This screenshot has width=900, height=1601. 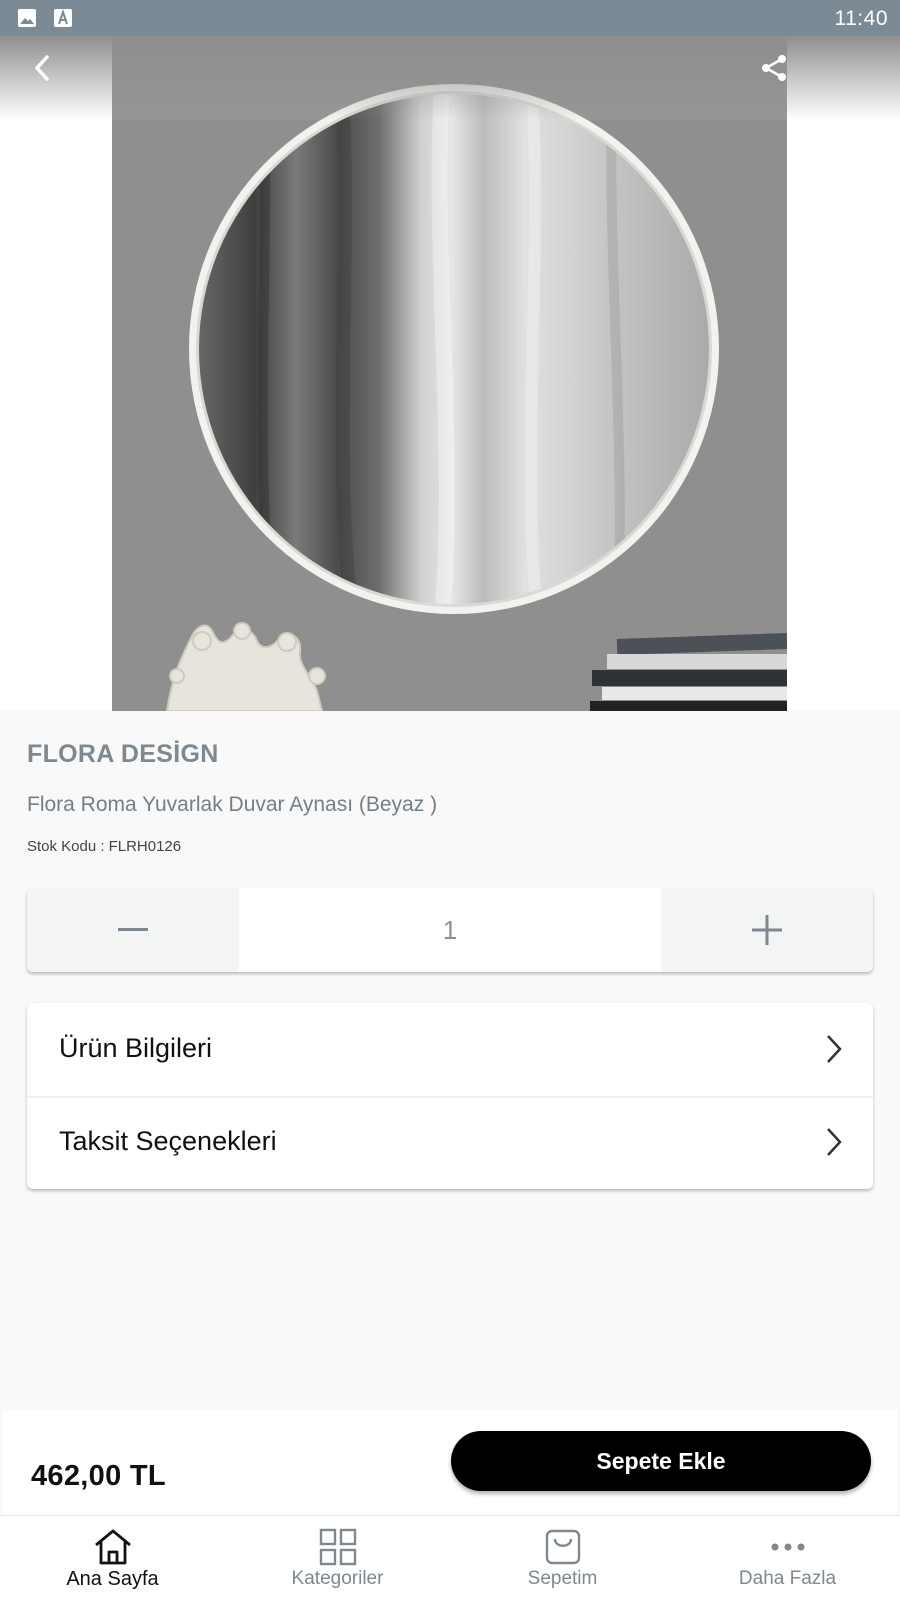 What do you see at coordinates (450, 1142) in the screenshot?
I see `menu-item-installments: Taksit Seçenekleri` at bounding box center [450, 1142].